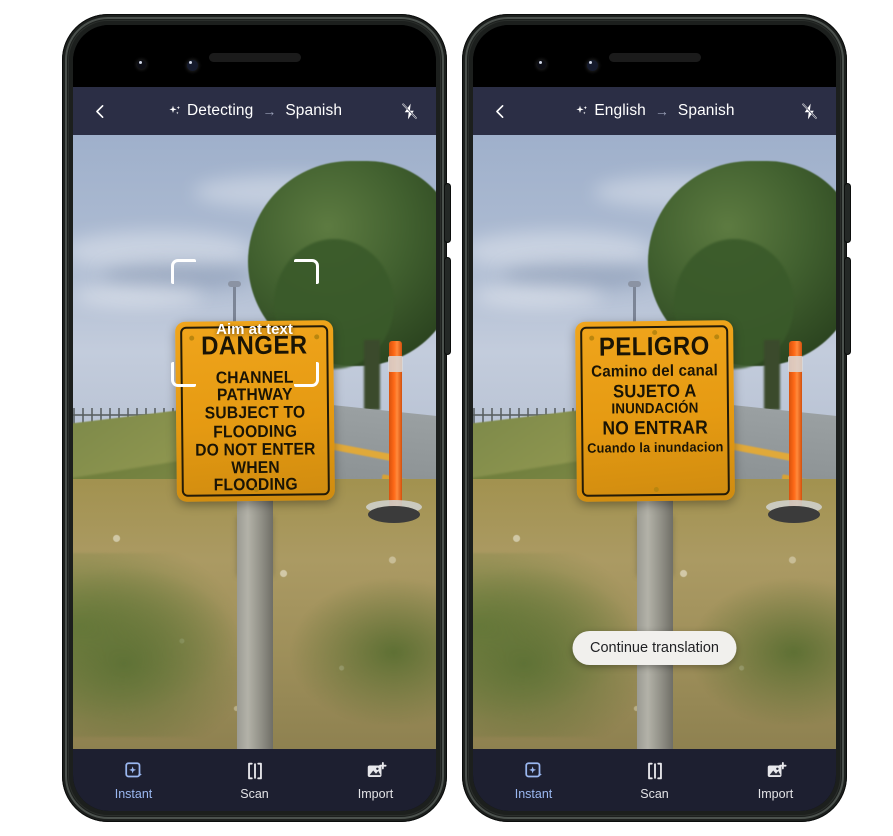  I want to click on viewfinder-corner-top-left, so click(183, 271).